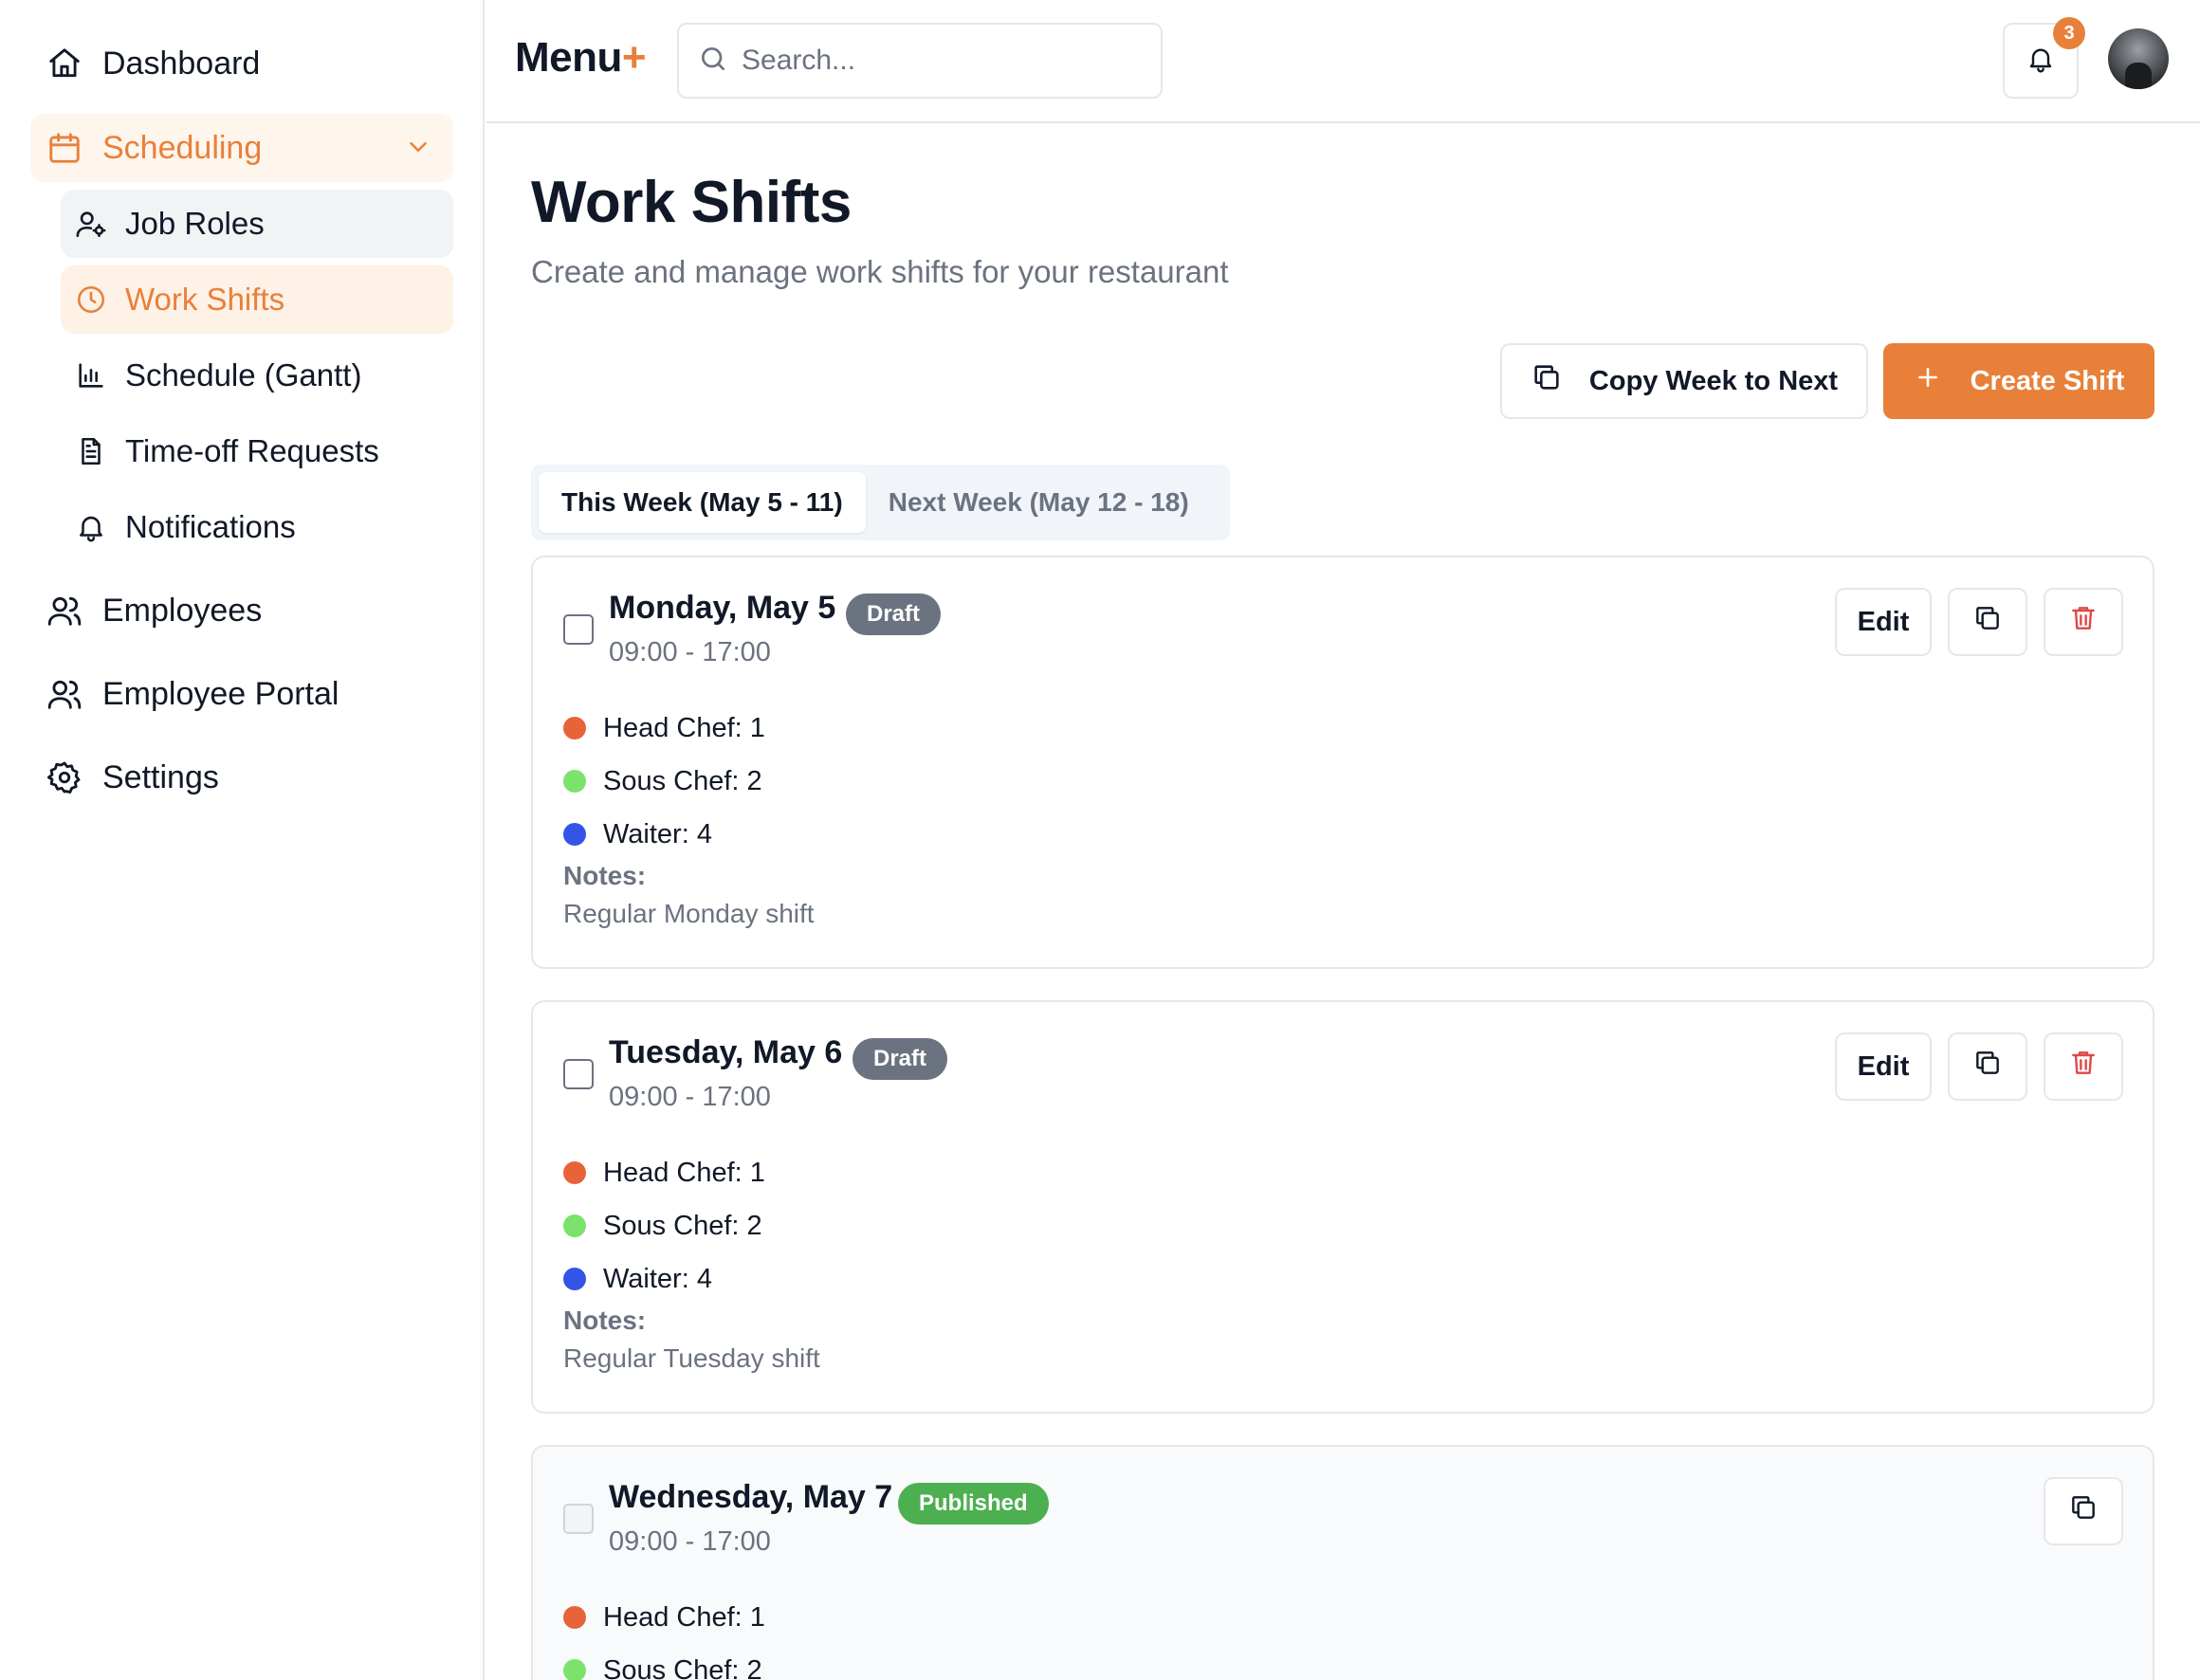  Describe the element at coordinates (1343, 62) in the screenshot. I see `top-header: Menu+ 3` at that location.